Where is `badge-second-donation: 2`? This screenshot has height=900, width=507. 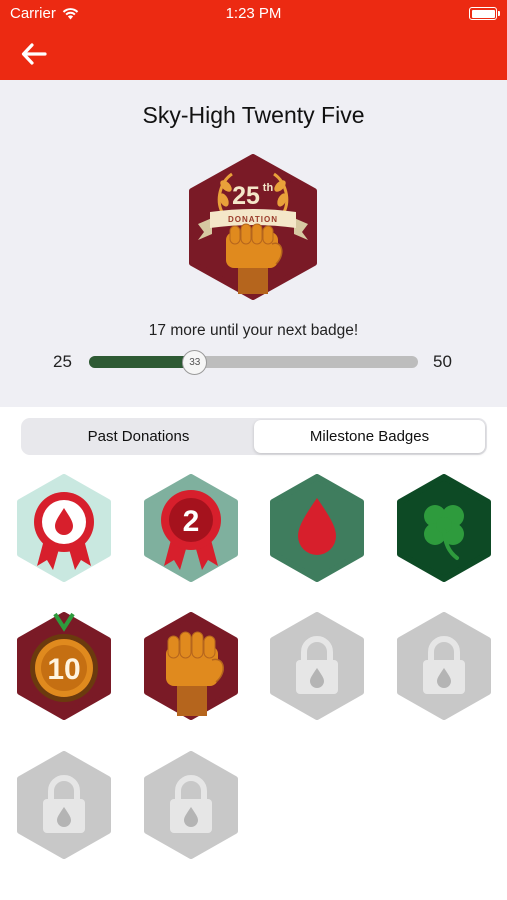 badge-second-donation: 2 is located at coordinates (191, 528).